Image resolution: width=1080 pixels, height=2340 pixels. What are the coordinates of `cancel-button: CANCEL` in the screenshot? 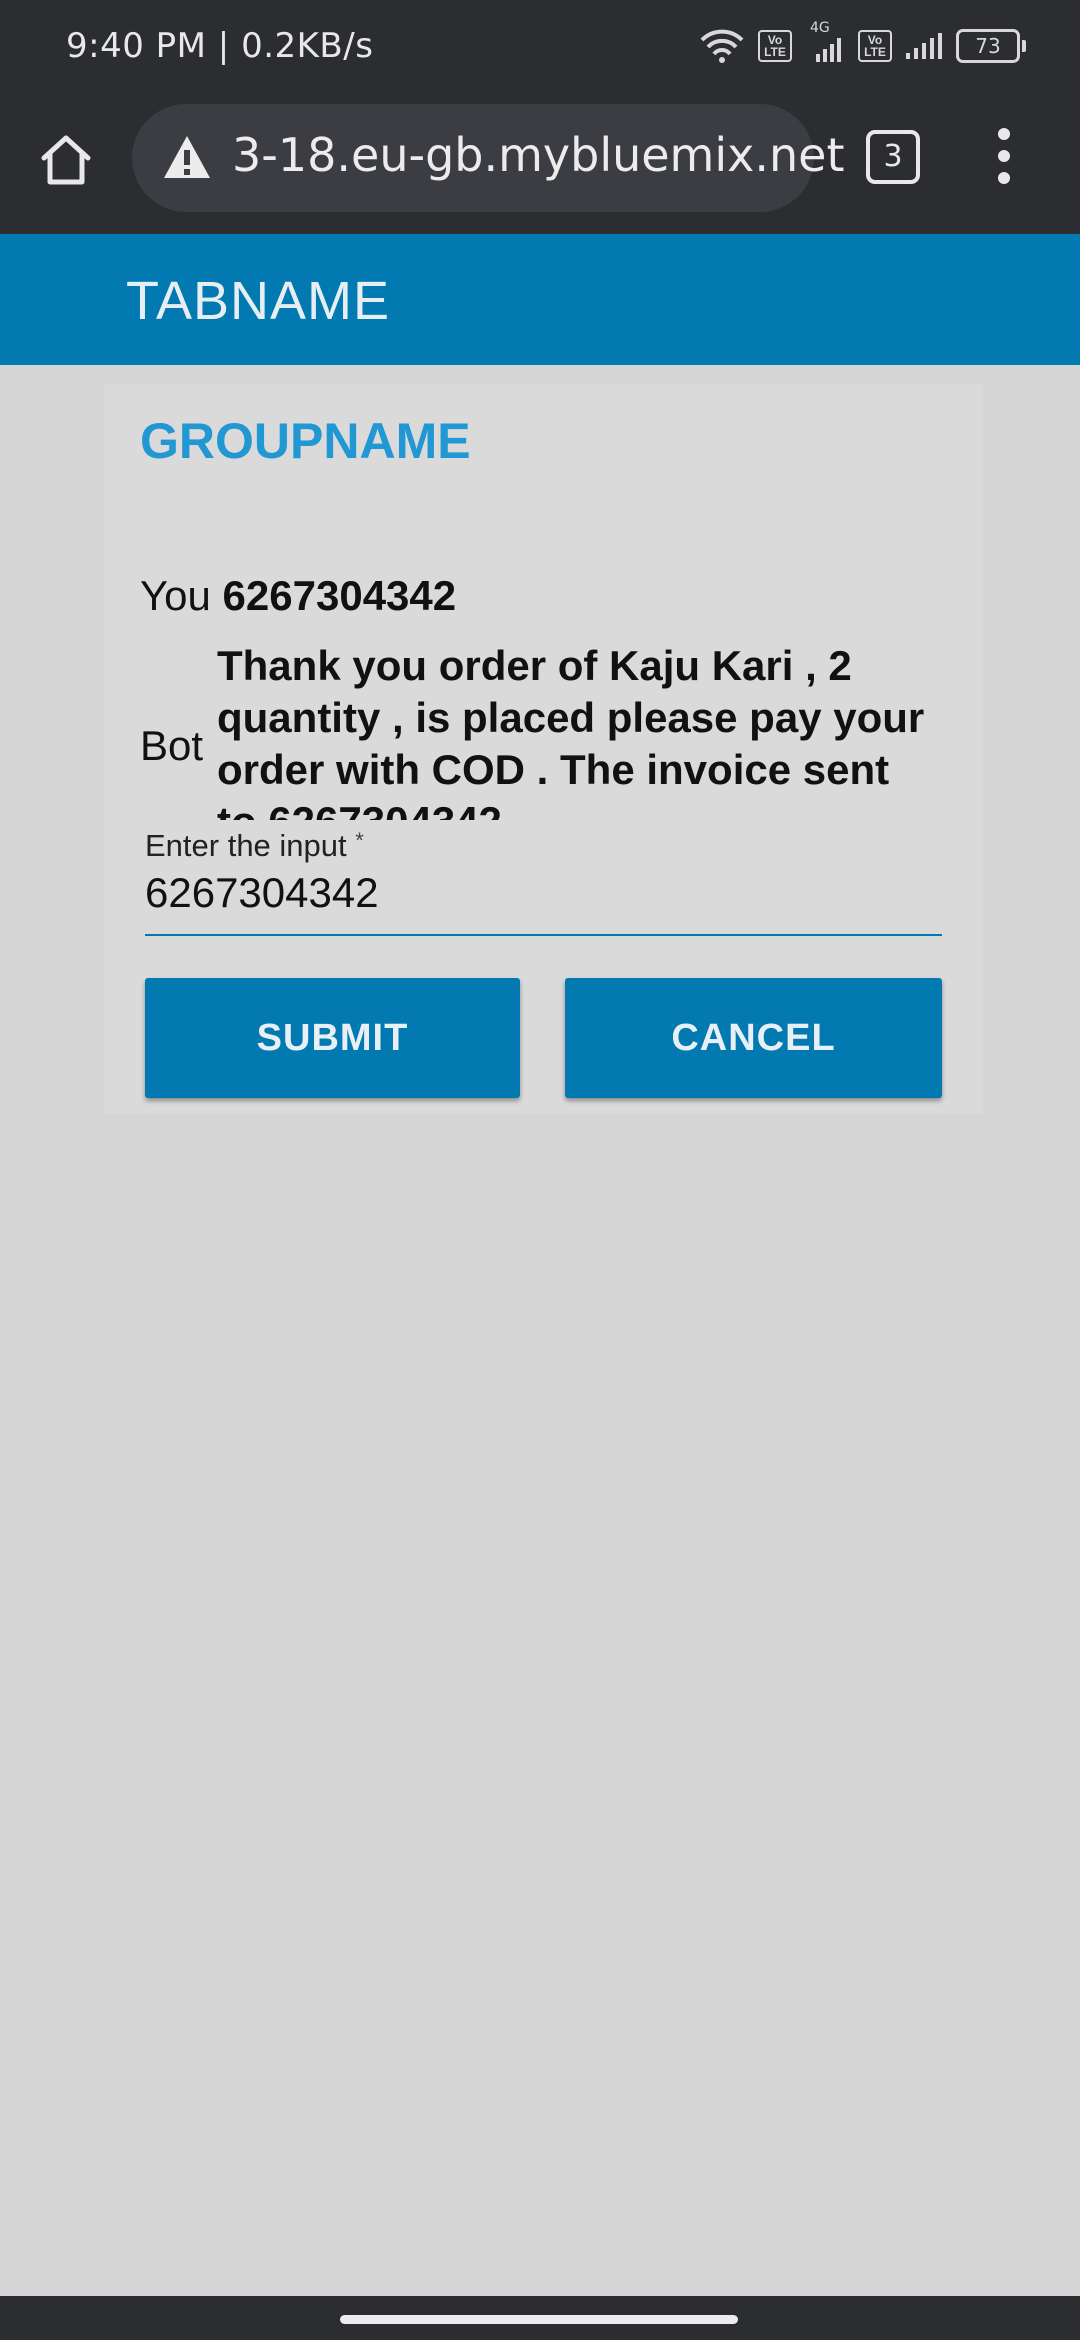 It's located at (753, 1038).